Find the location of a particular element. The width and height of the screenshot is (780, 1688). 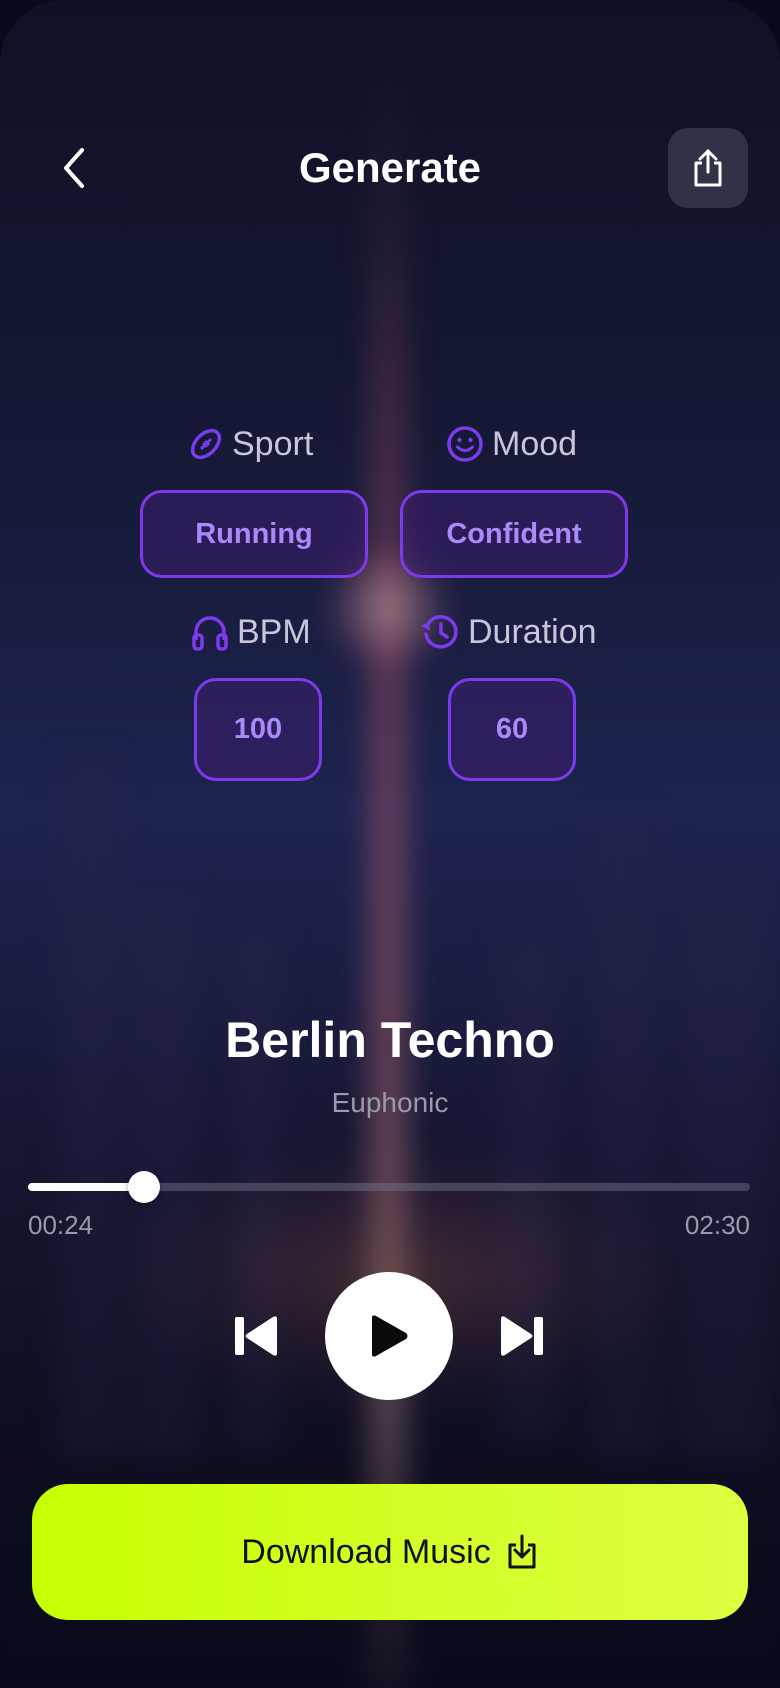

mood-label-text: Mood is located at coordinates (535, 444).